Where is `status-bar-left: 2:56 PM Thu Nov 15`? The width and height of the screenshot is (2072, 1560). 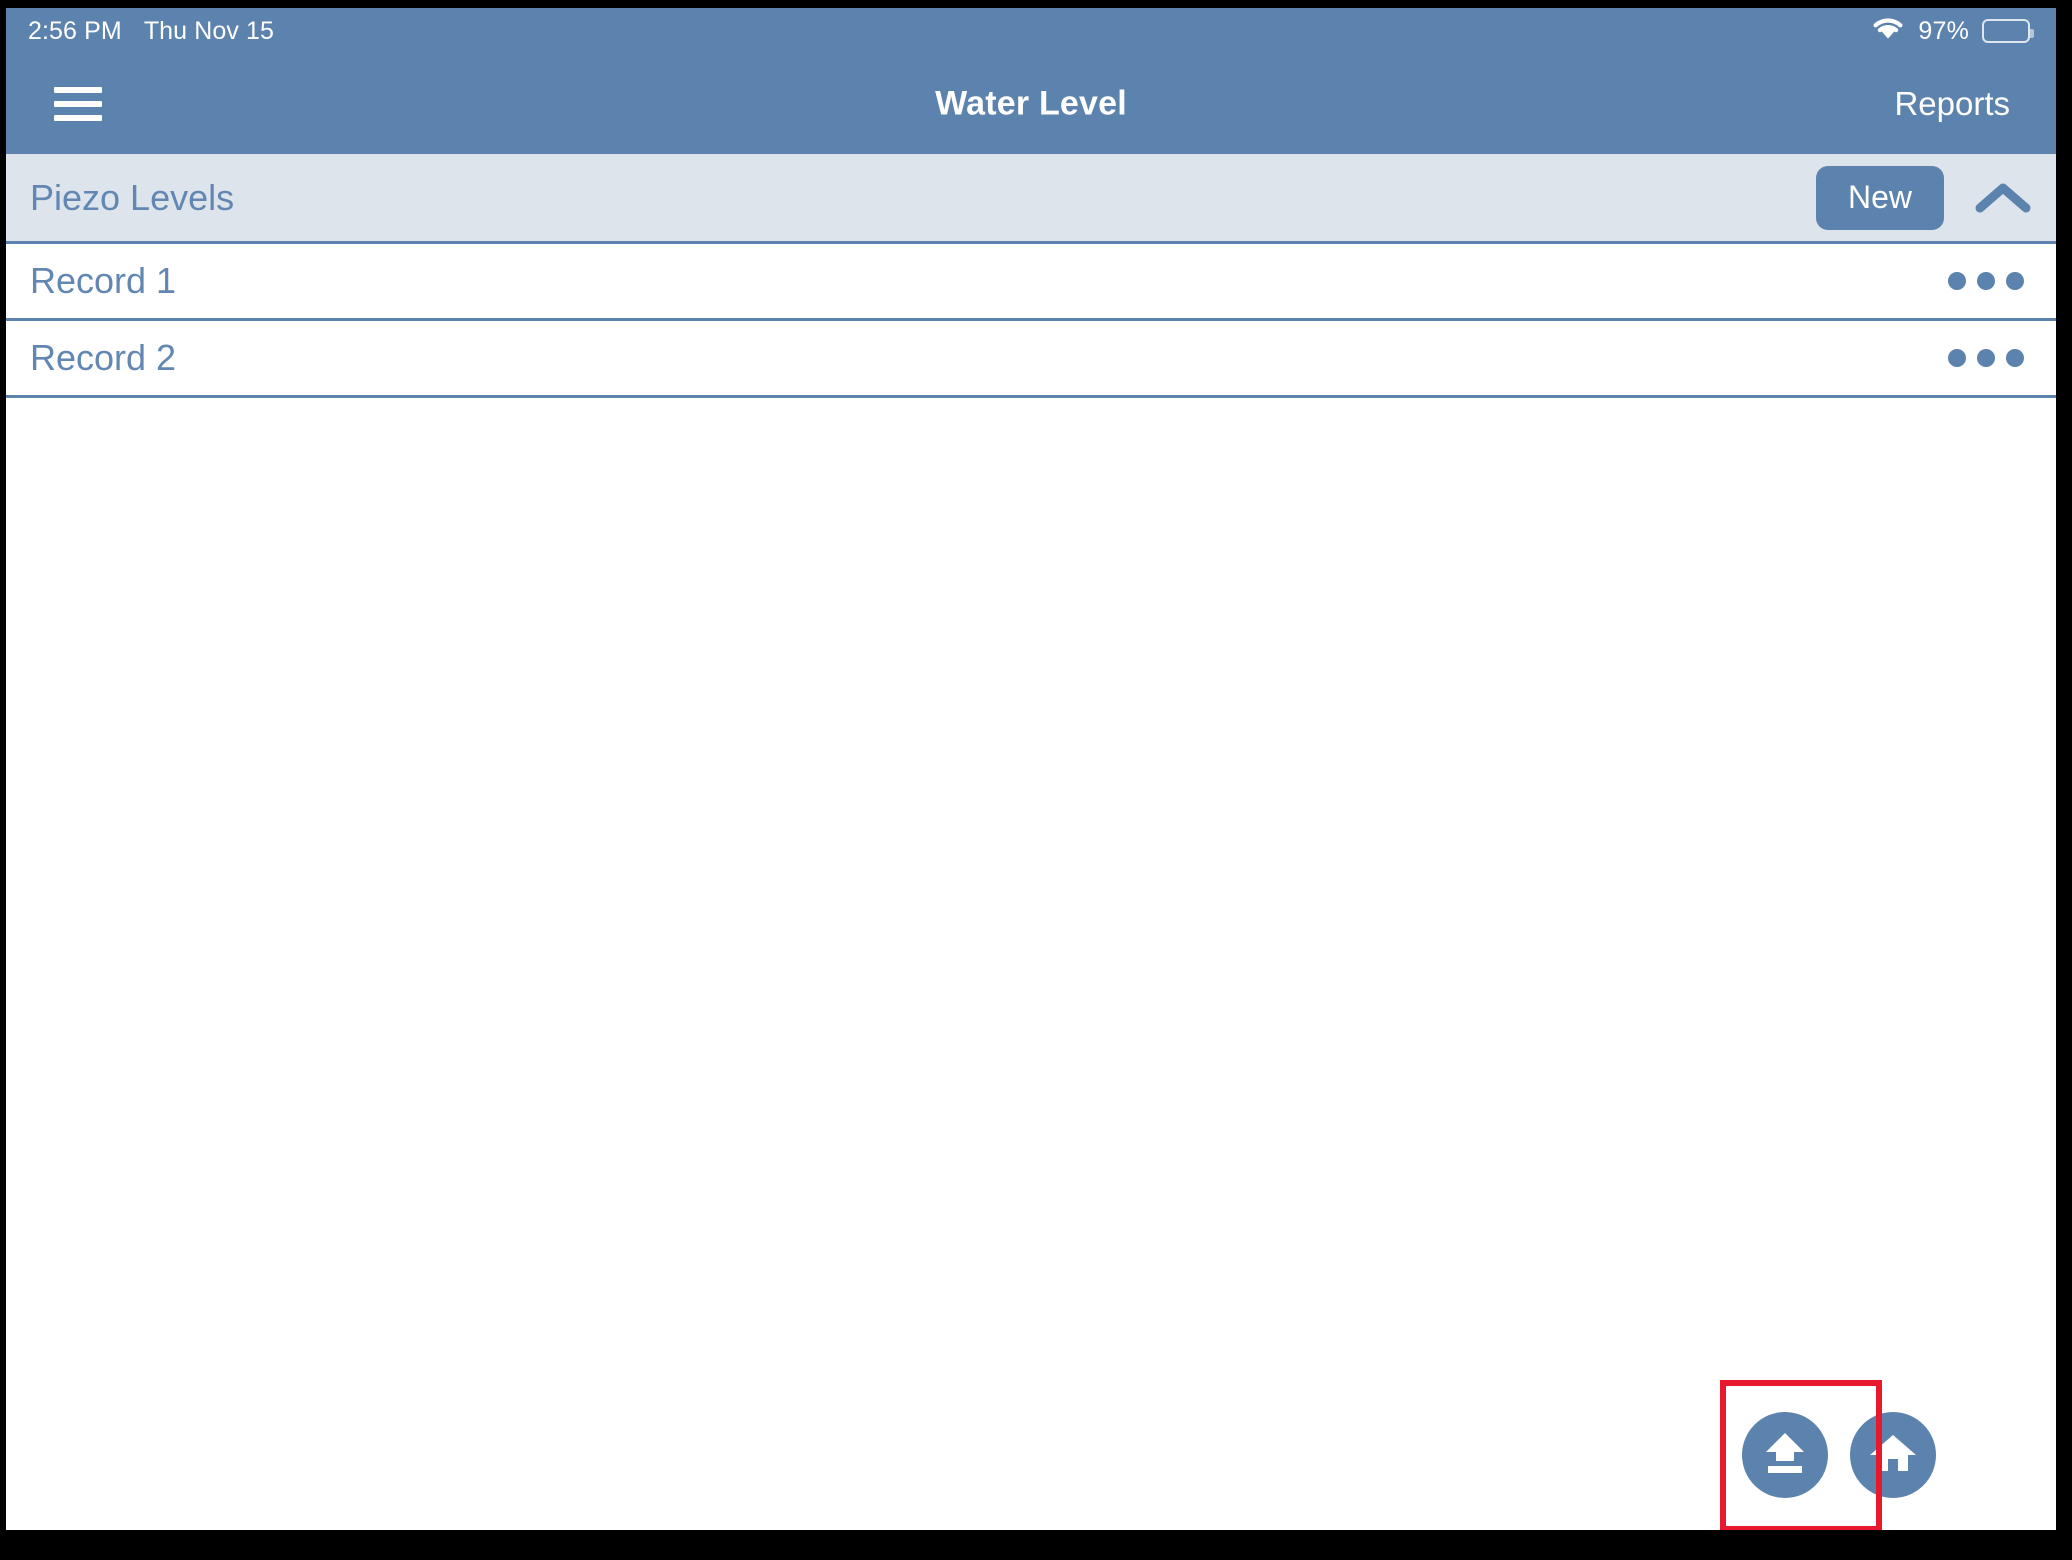
status-bar-left: 2:56 PM Thu Nov 15 is located at coordinates (151, 31).